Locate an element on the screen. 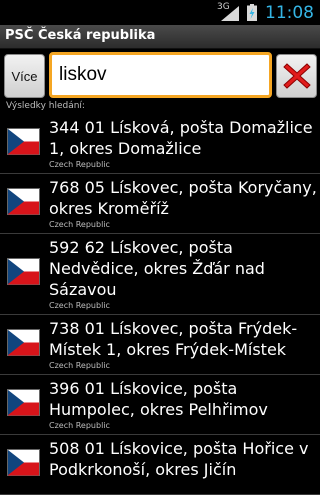 Image resolution: width=320 pixels, height=495 pixels. result-line: okres Kroměříž is located at coordinates (109, 208).